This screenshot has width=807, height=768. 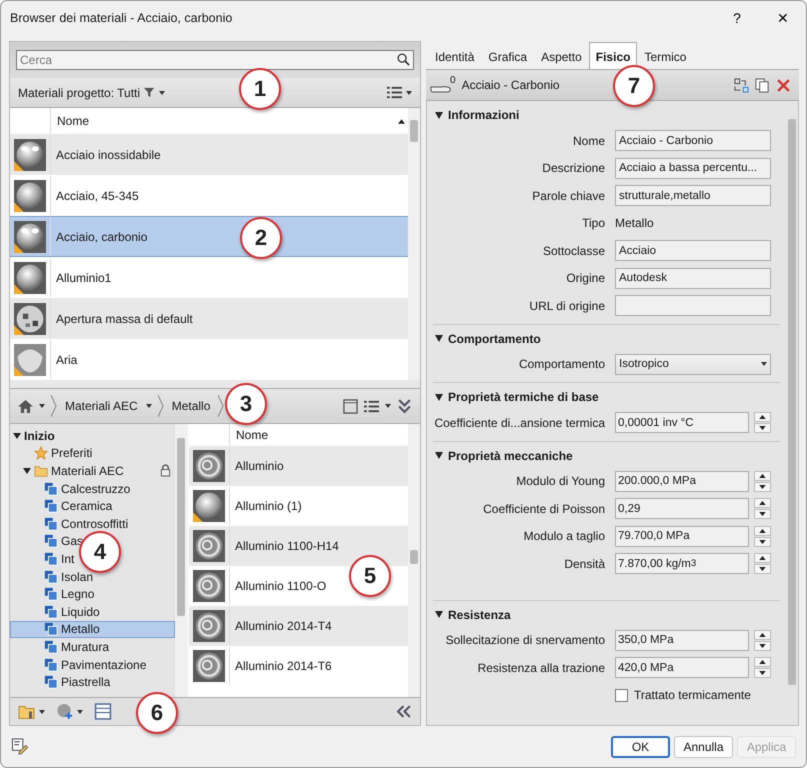 What do you see at coordinates (101, 406) in the screenshot?
I see `breadcrumb-item: Materiali AEC` at bounding box center [101, 406].